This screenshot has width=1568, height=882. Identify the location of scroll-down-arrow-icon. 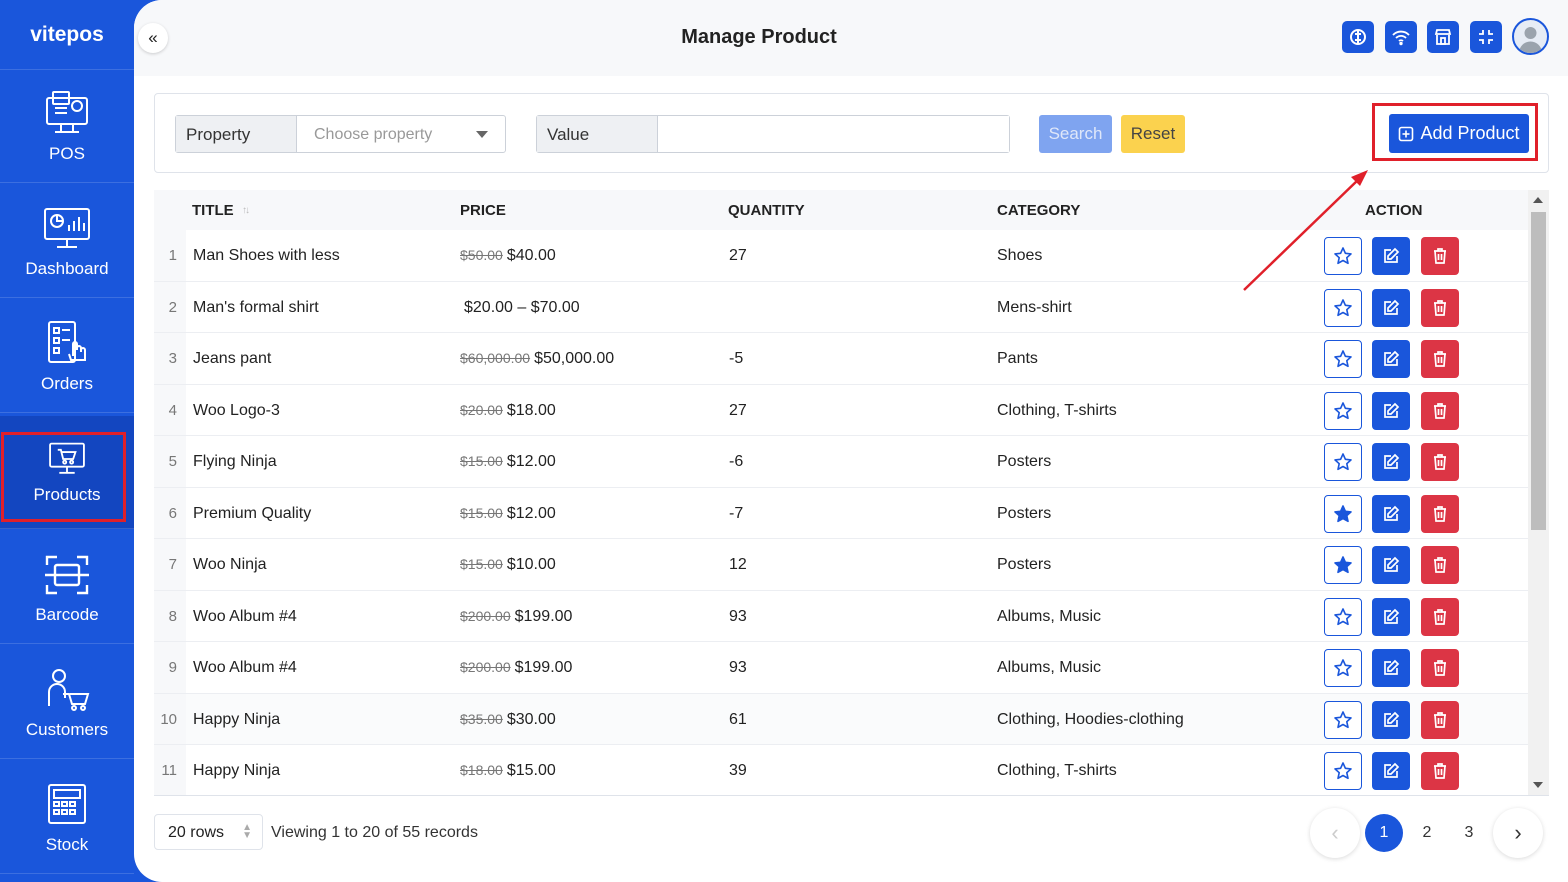
(1538, 785).